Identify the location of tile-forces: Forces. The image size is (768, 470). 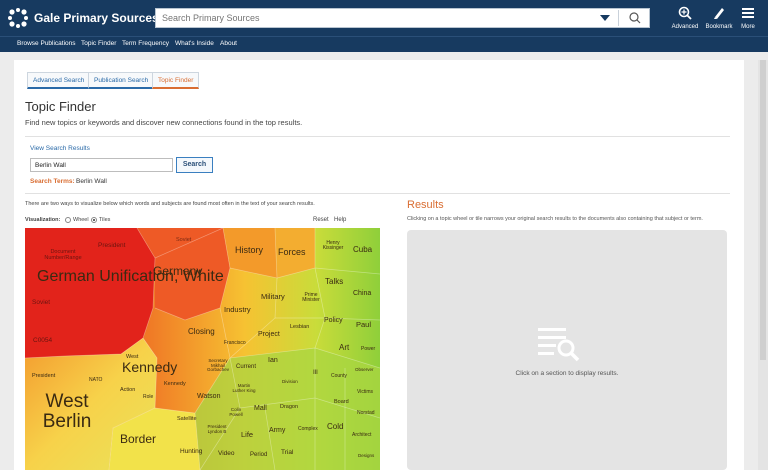
(292, 252).